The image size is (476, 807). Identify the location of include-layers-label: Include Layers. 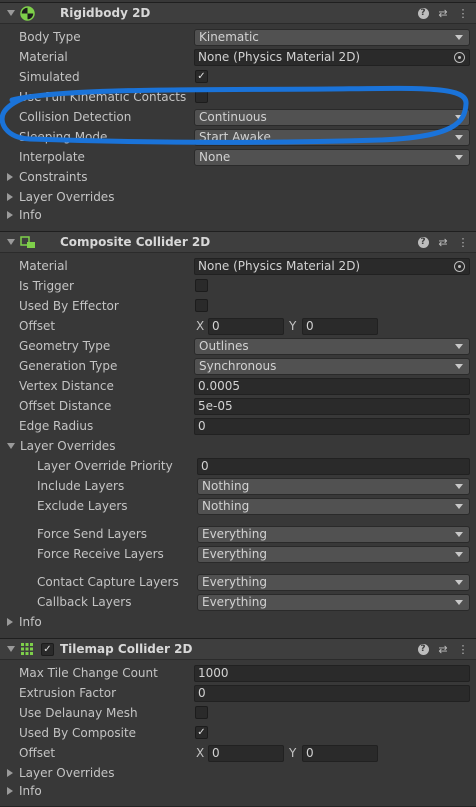
(81, 486).